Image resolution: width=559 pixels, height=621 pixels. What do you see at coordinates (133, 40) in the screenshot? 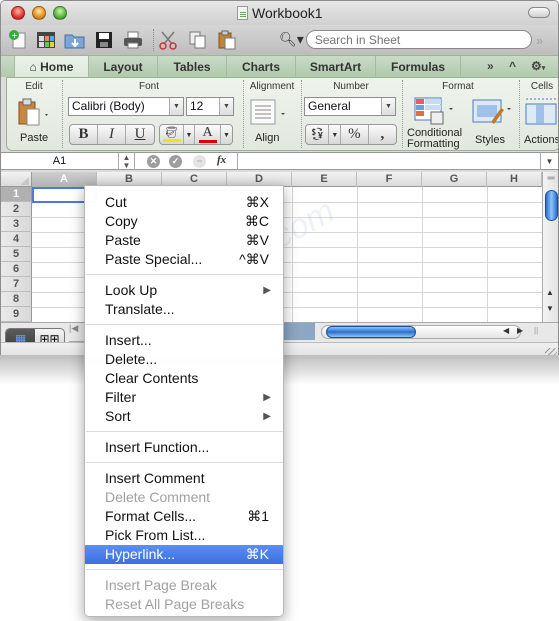
I see `print-icon` at bounding box center [133, 40].